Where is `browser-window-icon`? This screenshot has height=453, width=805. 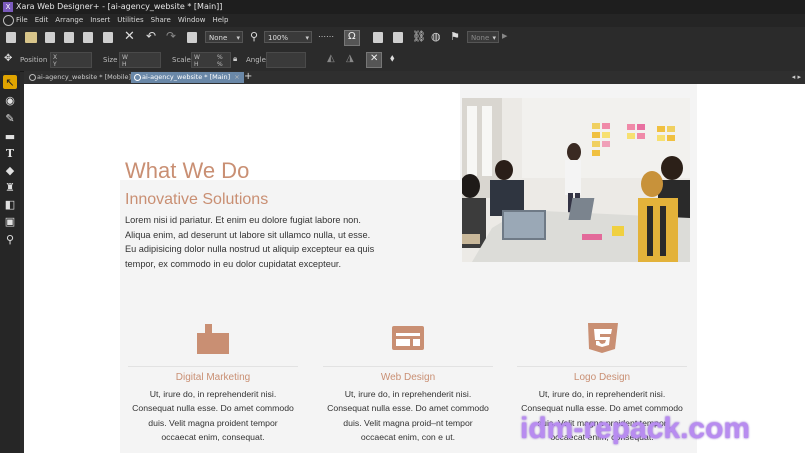 browser-window-icon is located at coordinates (408, 338).